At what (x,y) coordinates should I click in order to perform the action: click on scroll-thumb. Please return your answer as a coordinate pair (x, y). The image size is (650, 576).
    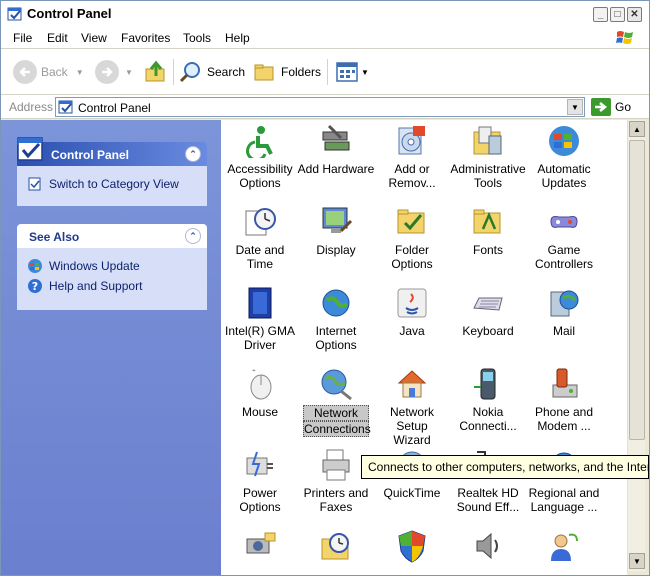
    Looking at the image, I should click on (637, 290).